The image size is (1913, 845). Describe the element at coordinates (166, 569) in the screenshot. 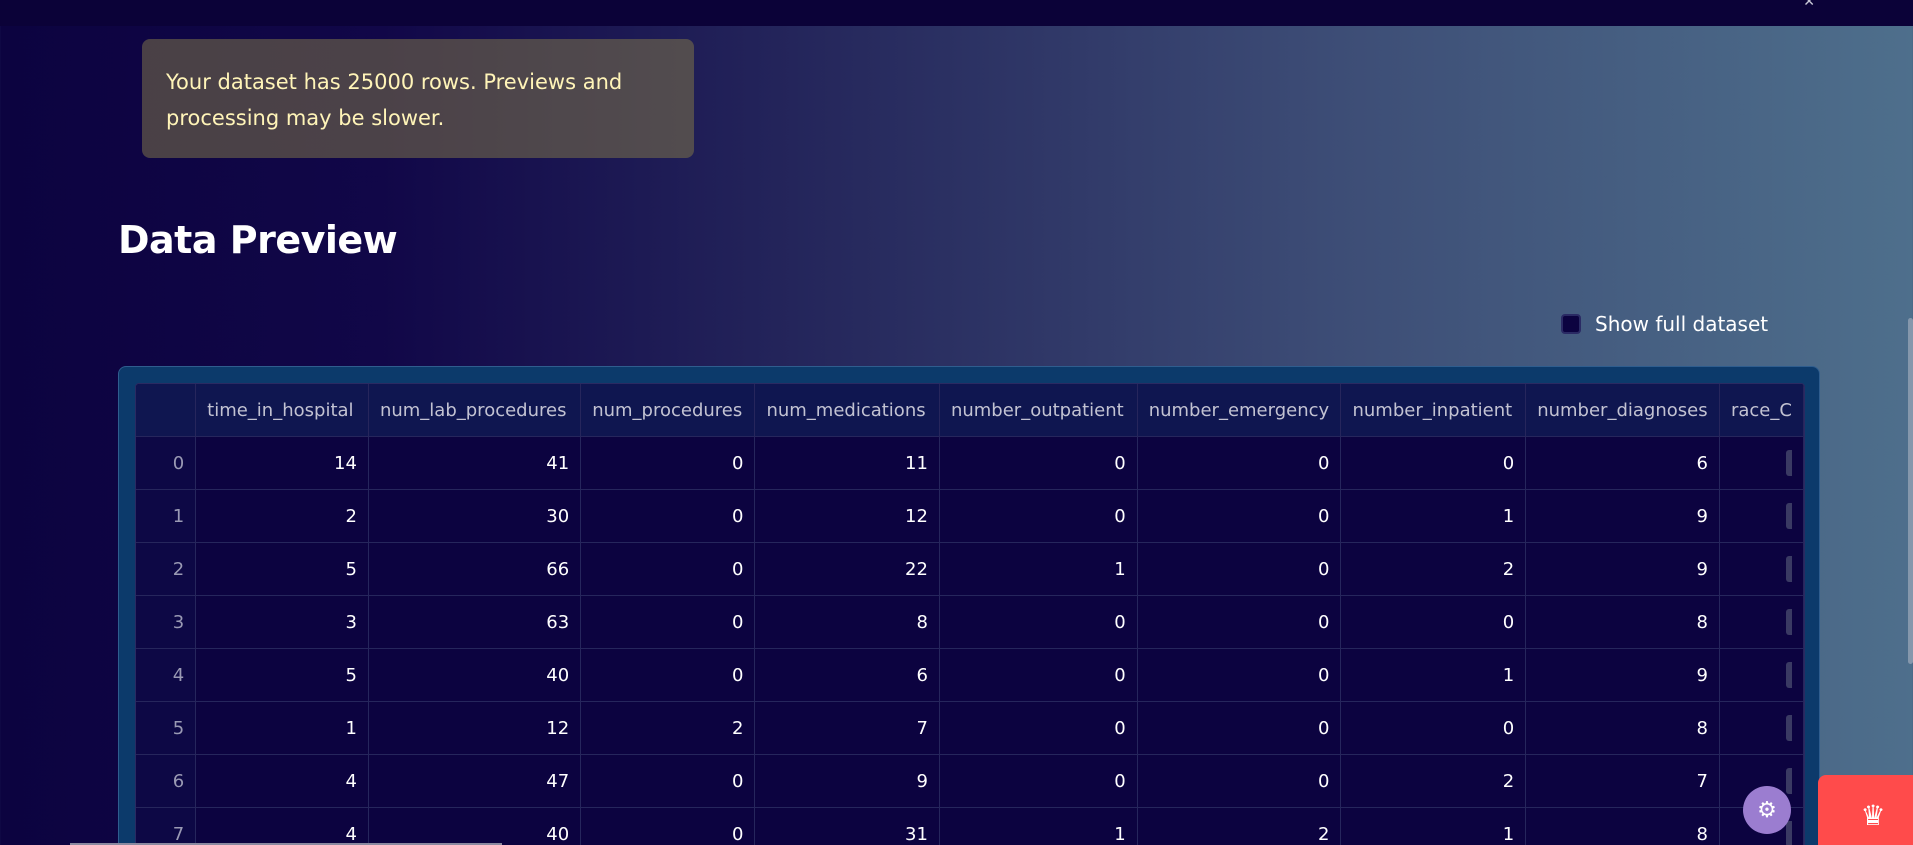

I see `row-index: 2` at that location.